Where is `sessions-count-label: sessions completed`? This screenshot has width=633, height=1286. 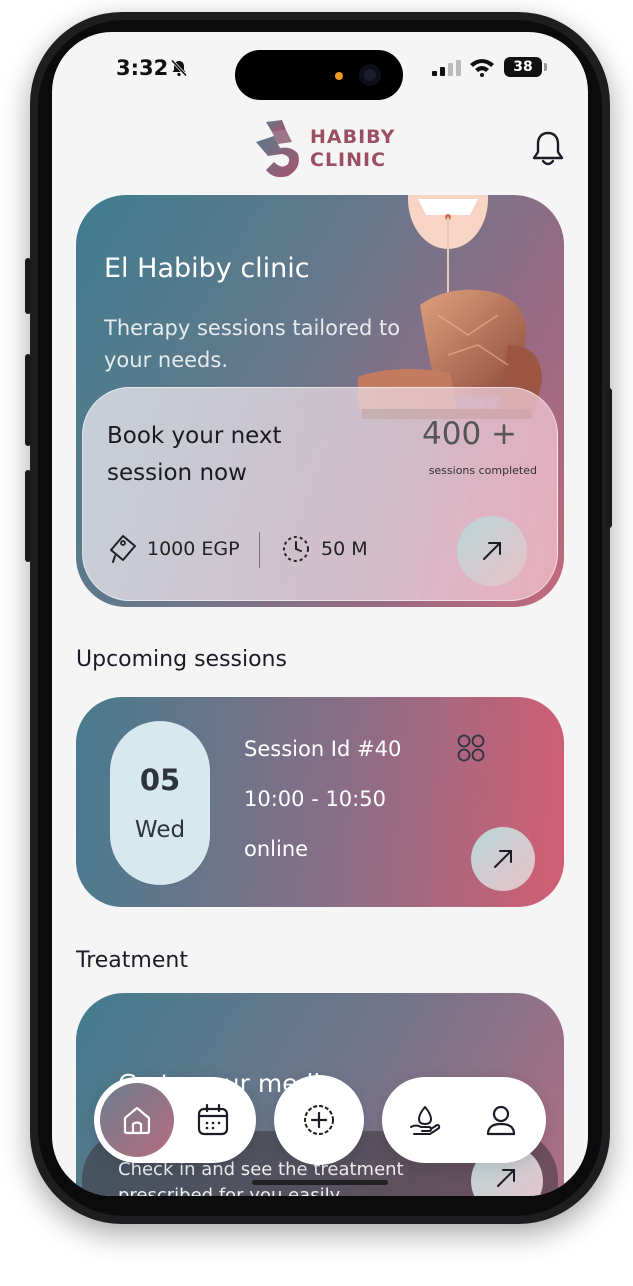
sessions-count-label: sessions completed is located at coordinates (482, 470).